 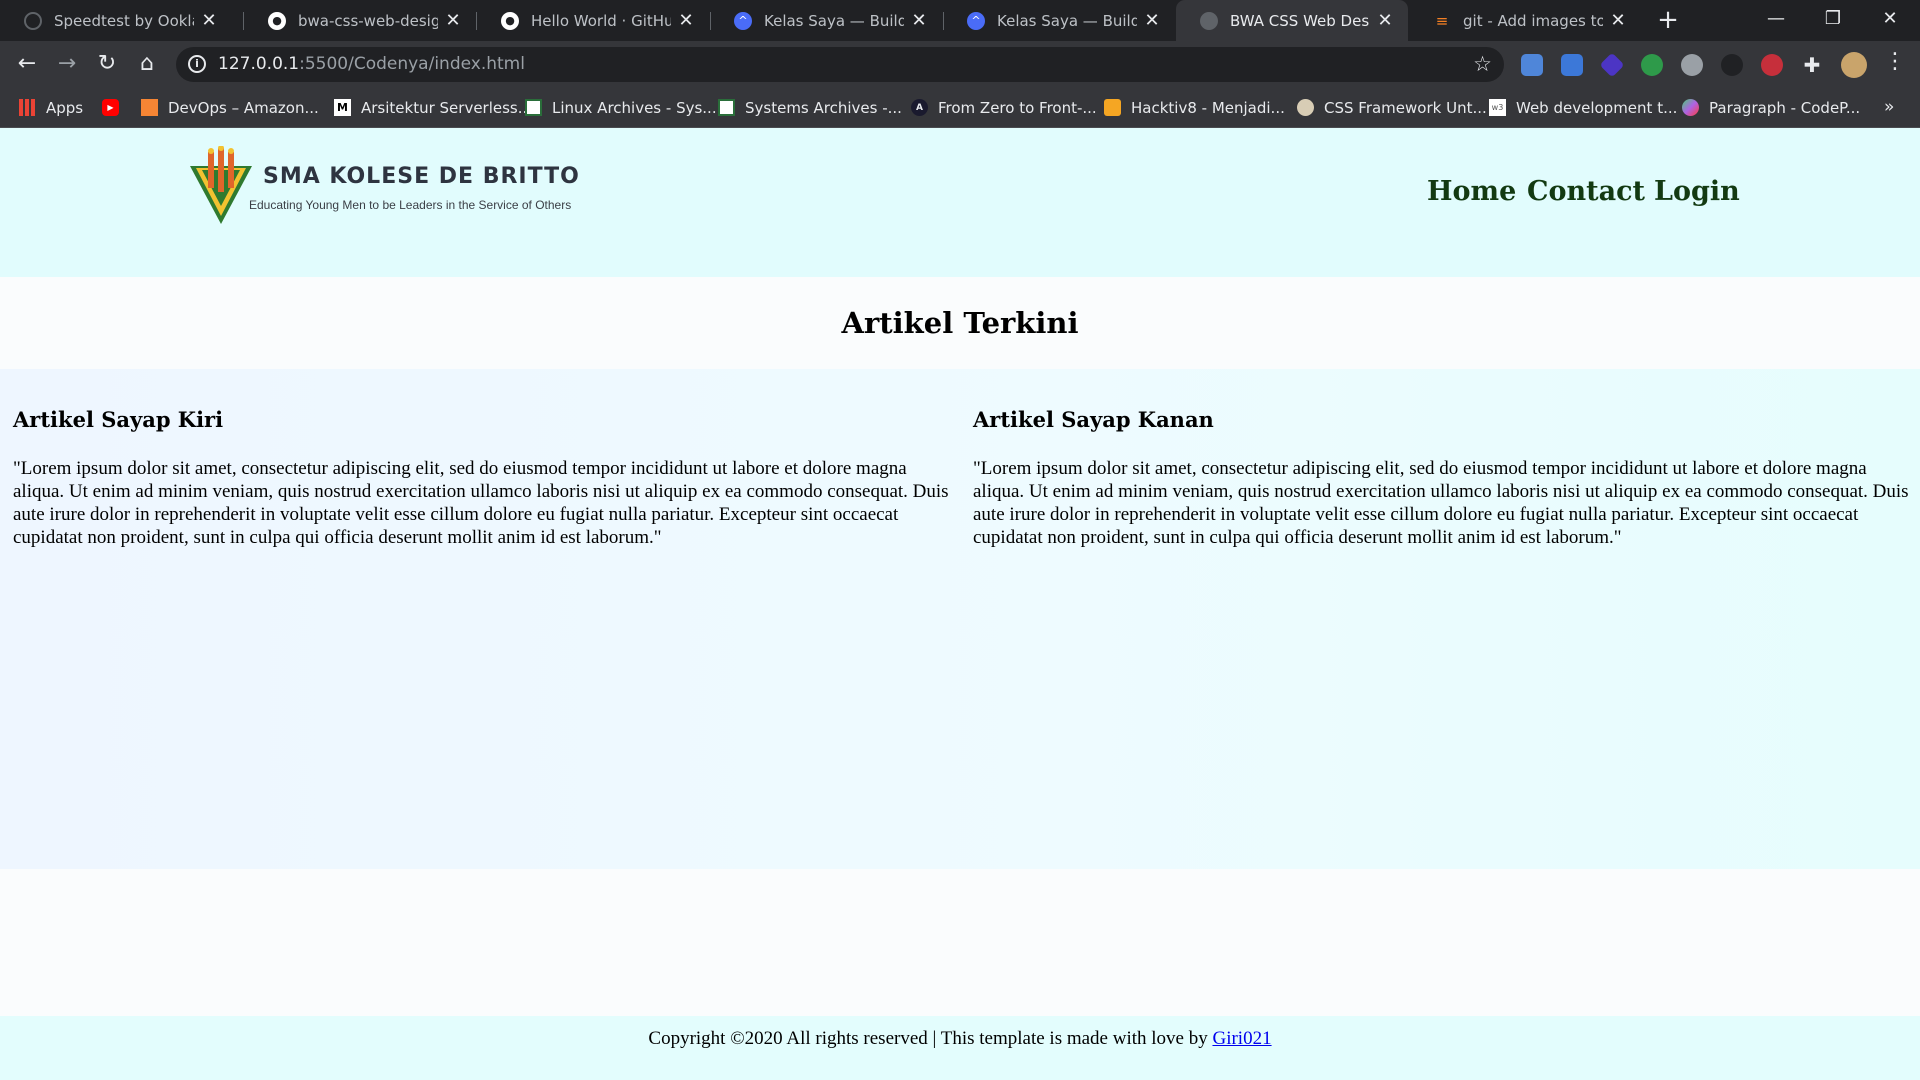 I want to click on article-title: Artikel Sayap Kanan, so click(x=1093, y=419).